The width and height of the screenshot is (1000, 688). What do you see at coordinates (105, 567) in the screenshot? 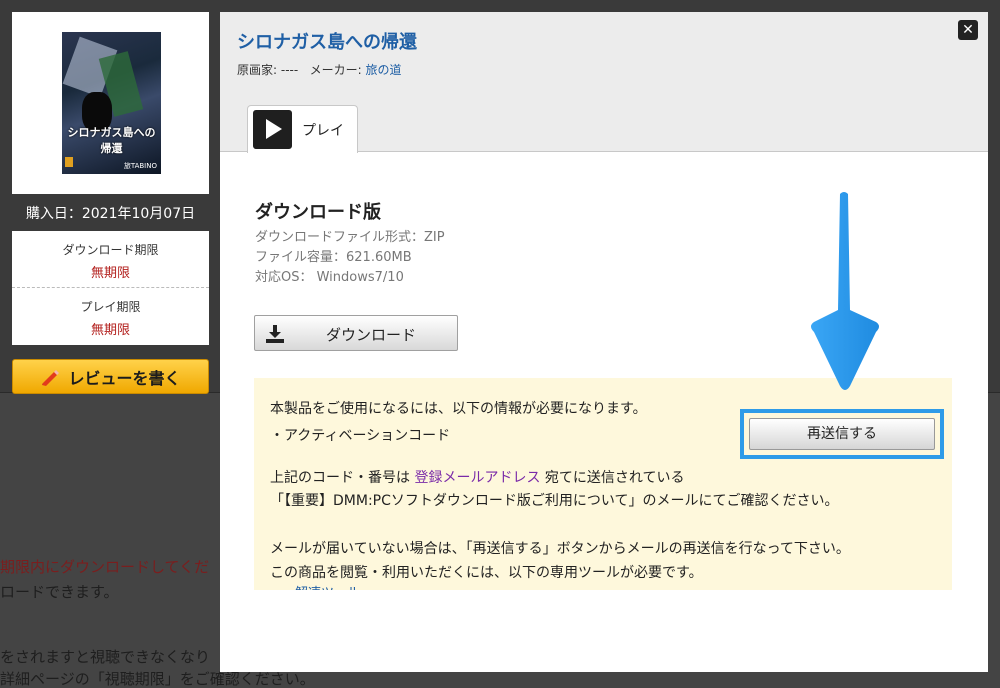
I see `background-text-1: 期限内にダウンロードしてくだ` at bounding box center [105, 567].